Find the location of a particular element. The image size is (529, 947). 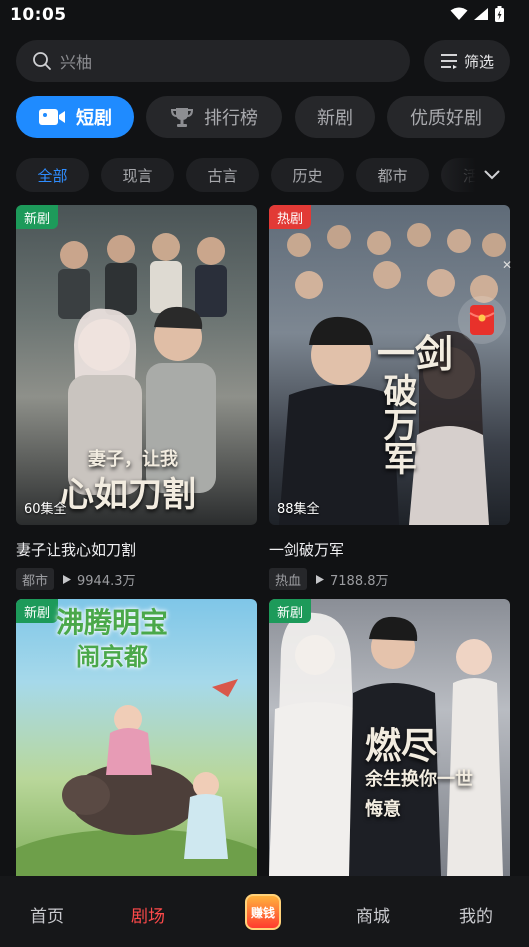

tab-quality-drama: 优质好剧 is located at coordinates (446, 117).